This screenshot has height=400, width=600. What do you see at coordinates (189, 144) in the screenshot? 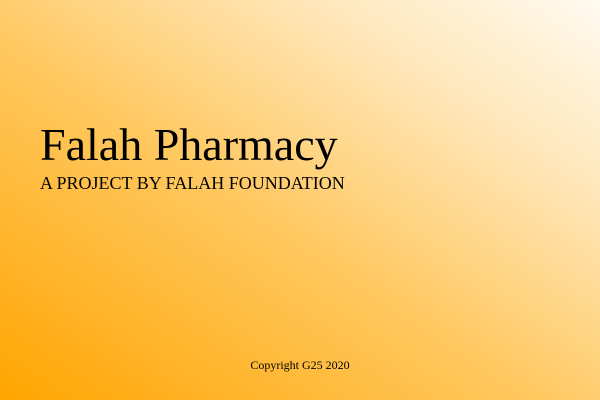
I see `app-title: Falah Pharmacy` at bounding box center [189, 144].